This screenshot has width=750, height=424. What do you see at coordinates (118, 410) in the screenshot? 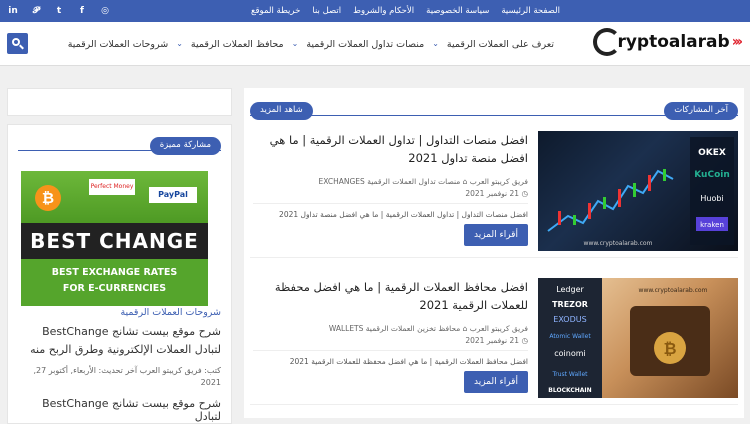
I see `featured-title-second: شرح موقع بيست تشانج BestChange لتبادل` at bounding box center [118, 410].